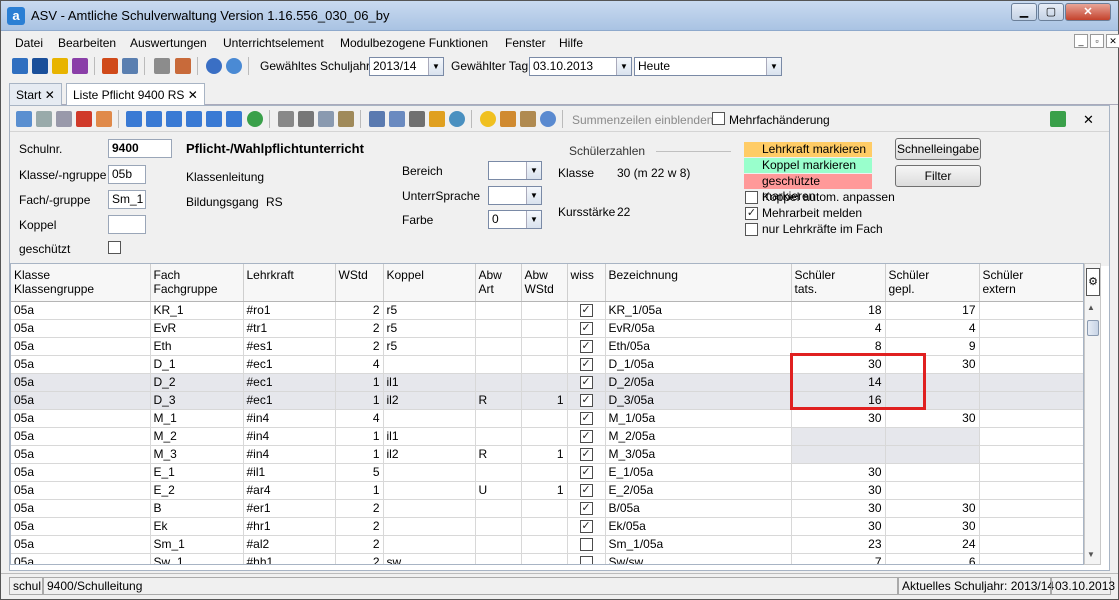 The image size is (1119, 600). Describe the element at coordinates (44, 119) in the screenshot. I see `save-icon` at that location.